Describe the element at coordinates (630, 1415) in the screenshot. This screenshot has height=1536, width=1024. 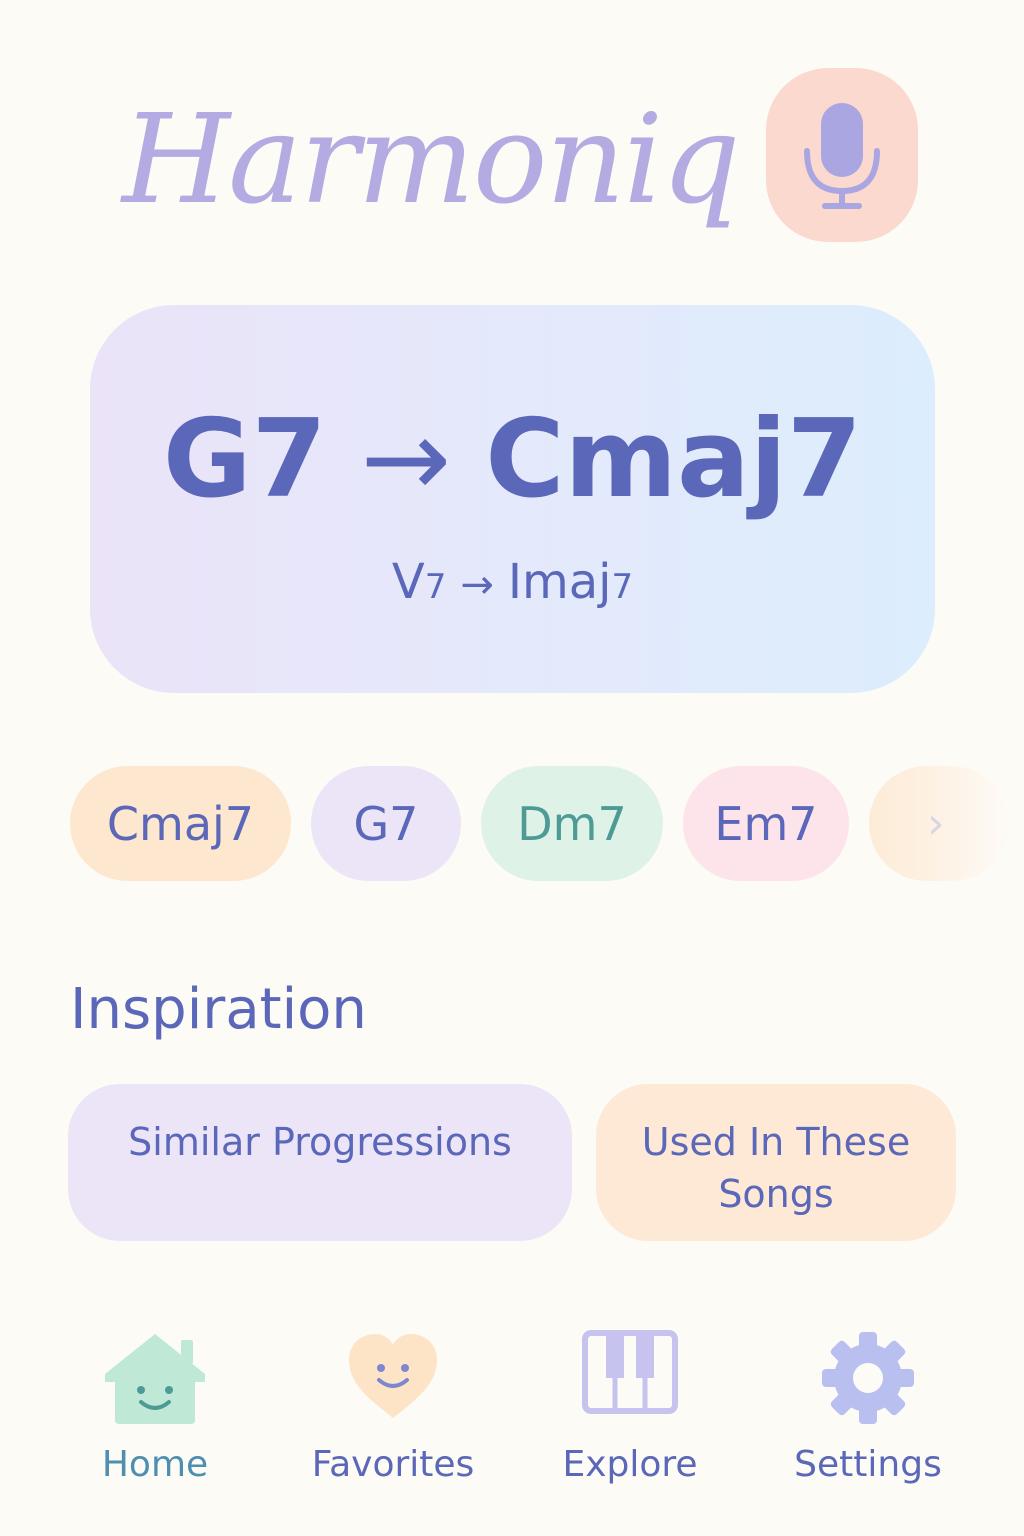
I see `nav-explore: Explore` at that location.